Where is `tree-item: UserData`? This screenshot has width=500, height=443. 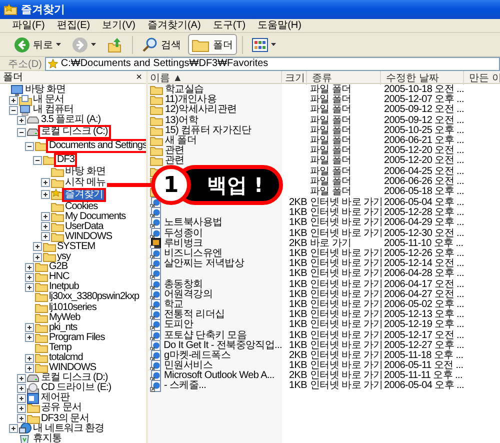
tree-item: UserData is located at coordinates (84, 227).